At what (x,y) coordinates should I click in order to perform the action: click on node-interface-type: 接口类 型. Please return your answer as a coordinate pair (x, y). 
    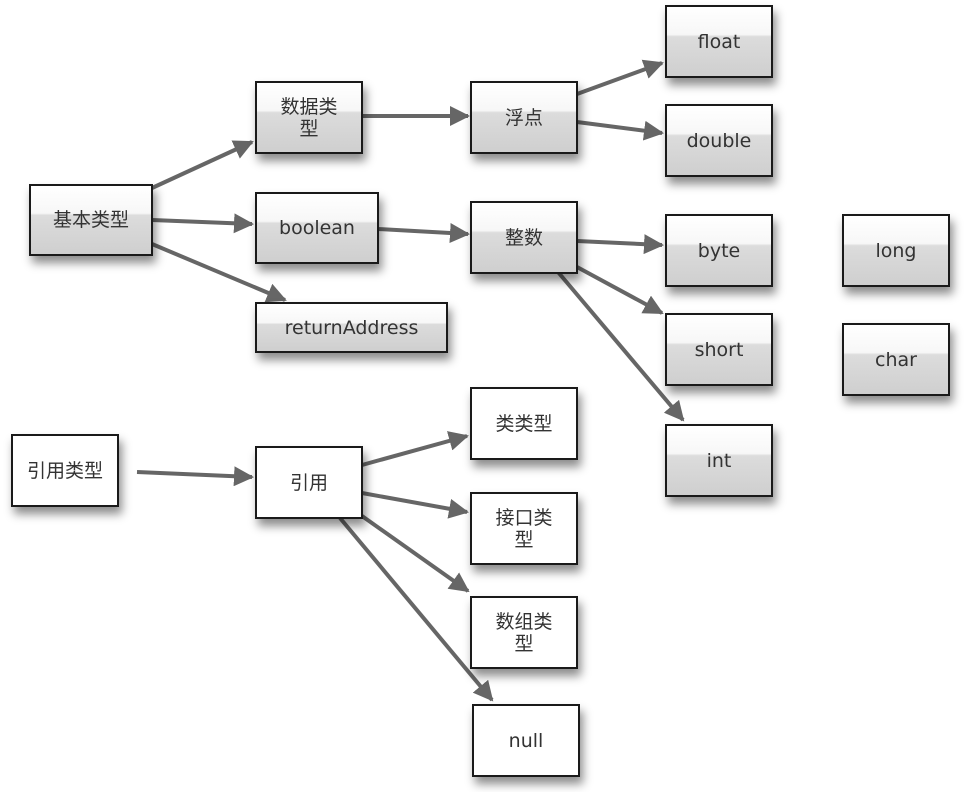
    Looking at the image, I should click on (524, 528).